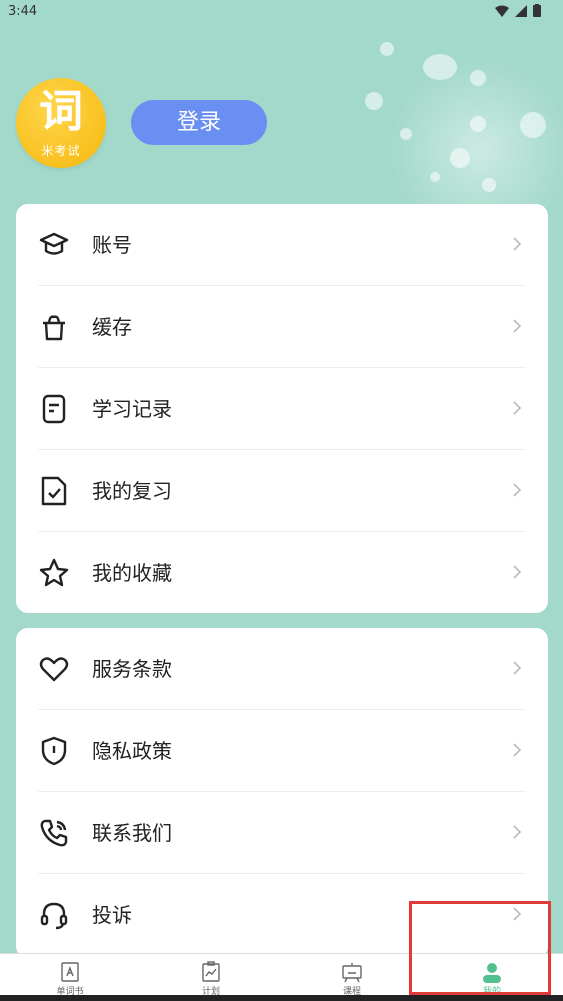 This screenshot has width=563, height=1001. What do you see at coordinates (54, 572) in the screenshot?
I see `star-icon` at bounding box center [54, 572].